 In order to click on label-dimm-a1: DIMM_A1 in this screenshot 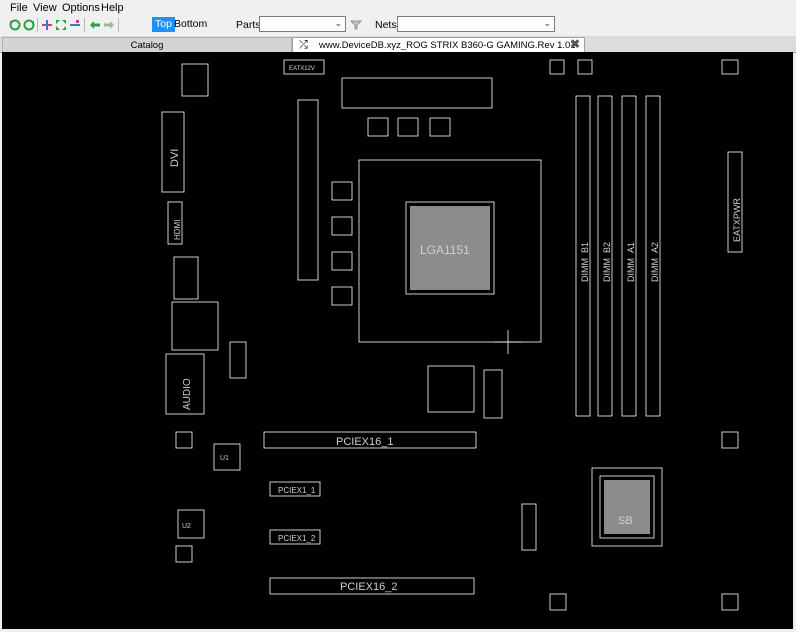, I will do `click(631, 262)`.